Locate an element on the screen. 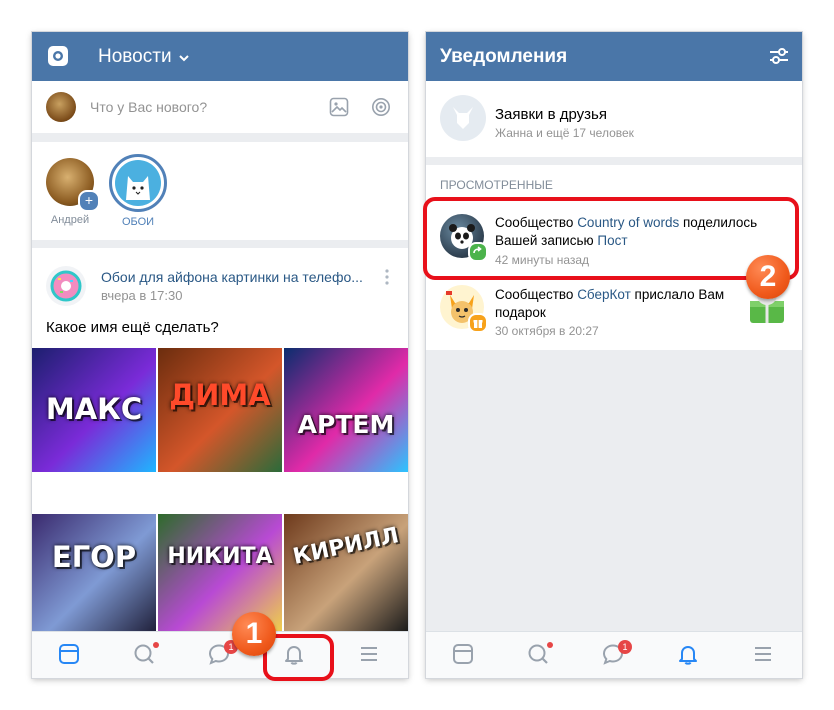 This screenshot has width=834, height=710. notifications-header: Уведомления is located at coordinates (614, 56).